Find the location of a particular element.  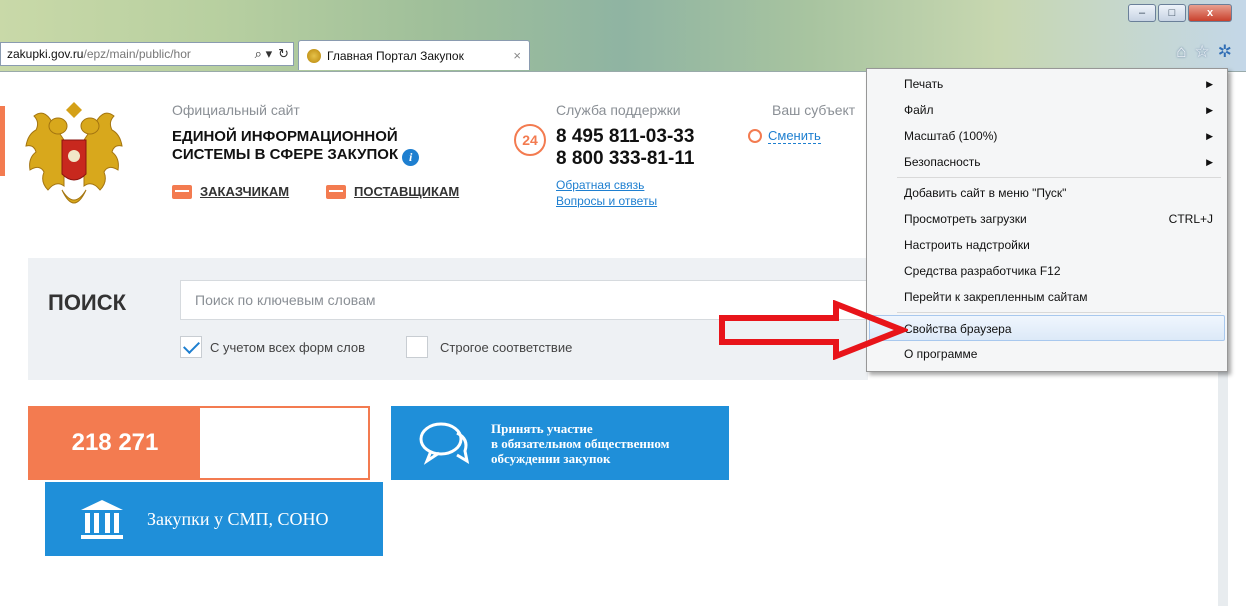

url-host: zakupki.gov.ru is located at coordinates (45, 54).